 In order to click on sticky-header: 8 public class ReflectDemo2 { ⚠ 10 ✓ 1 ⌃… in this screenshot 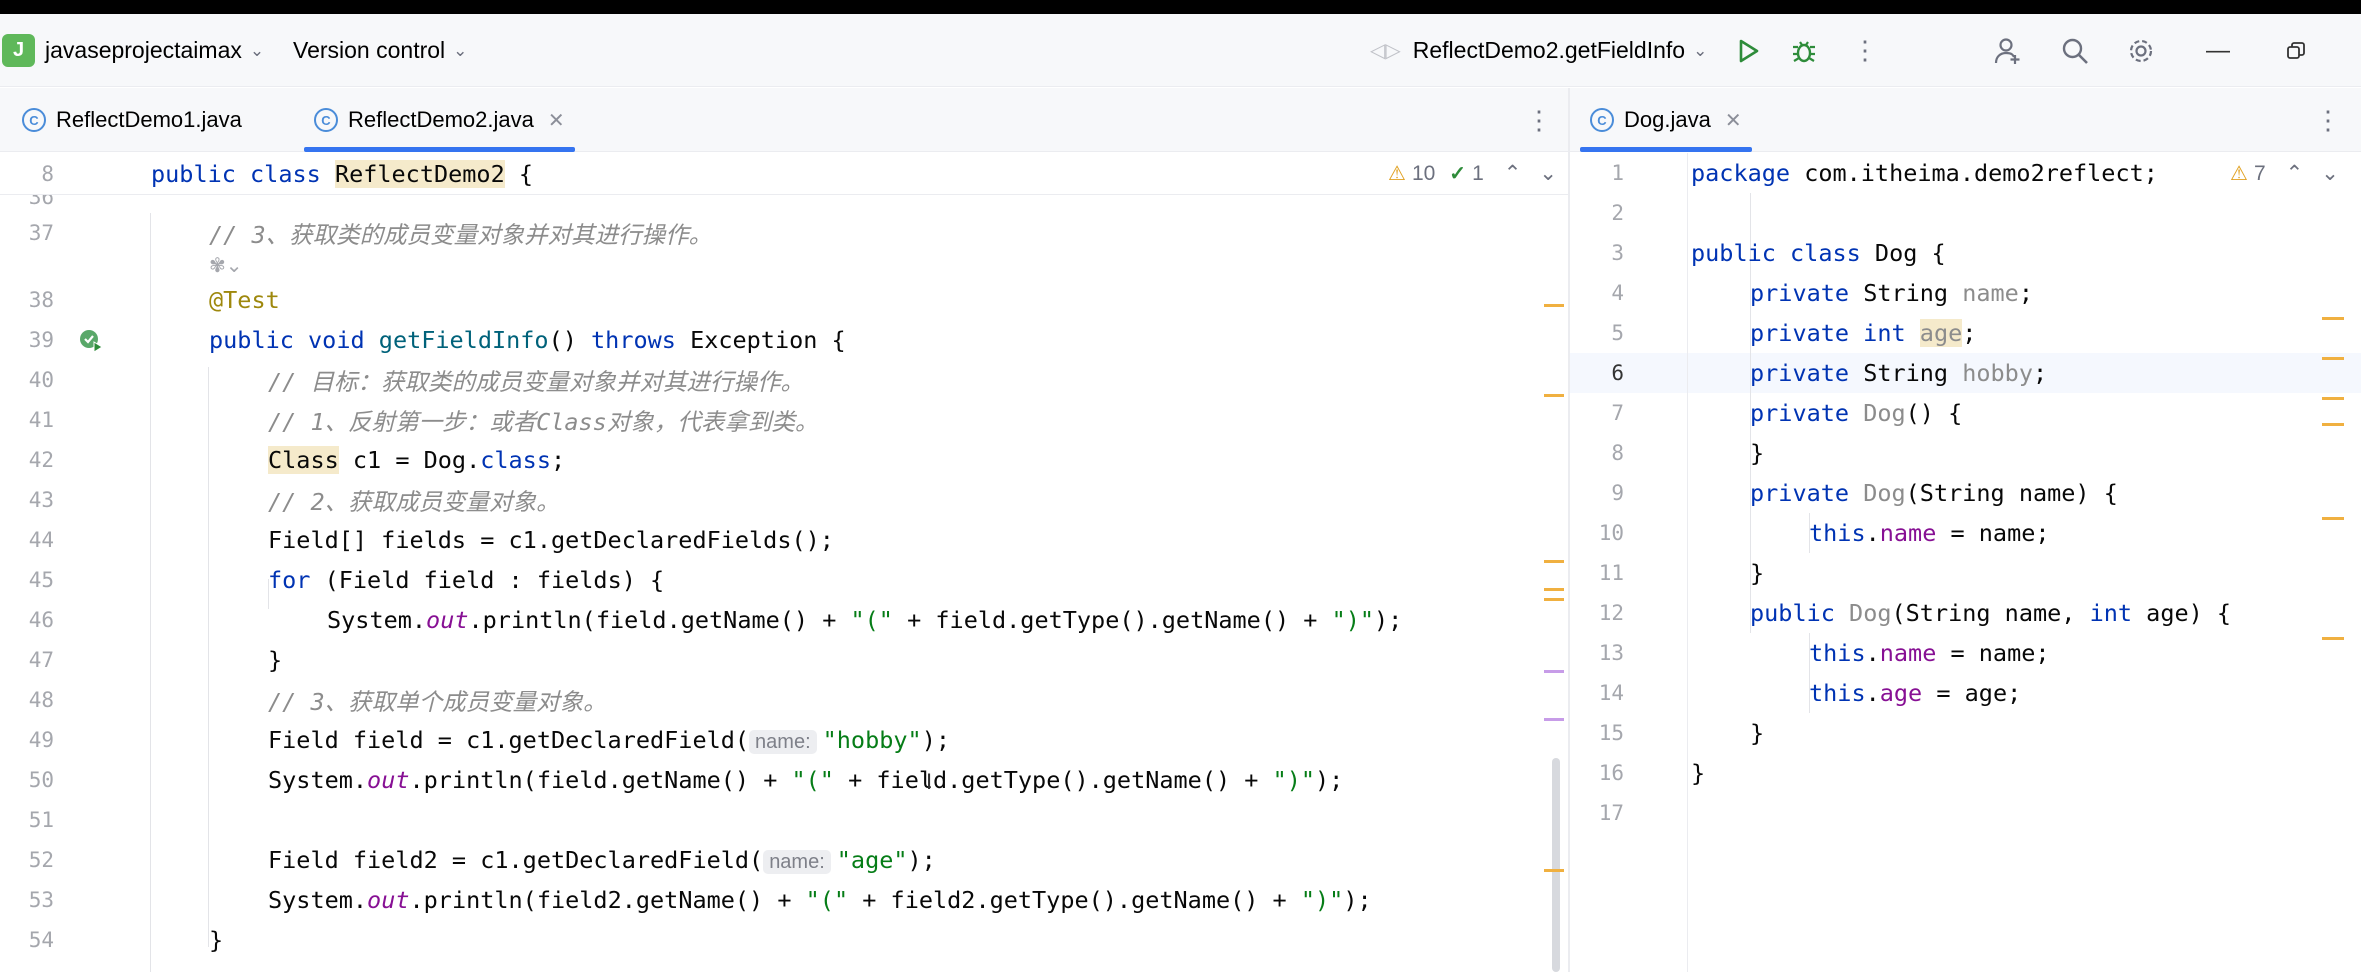, I will do `click(784, 174)`.